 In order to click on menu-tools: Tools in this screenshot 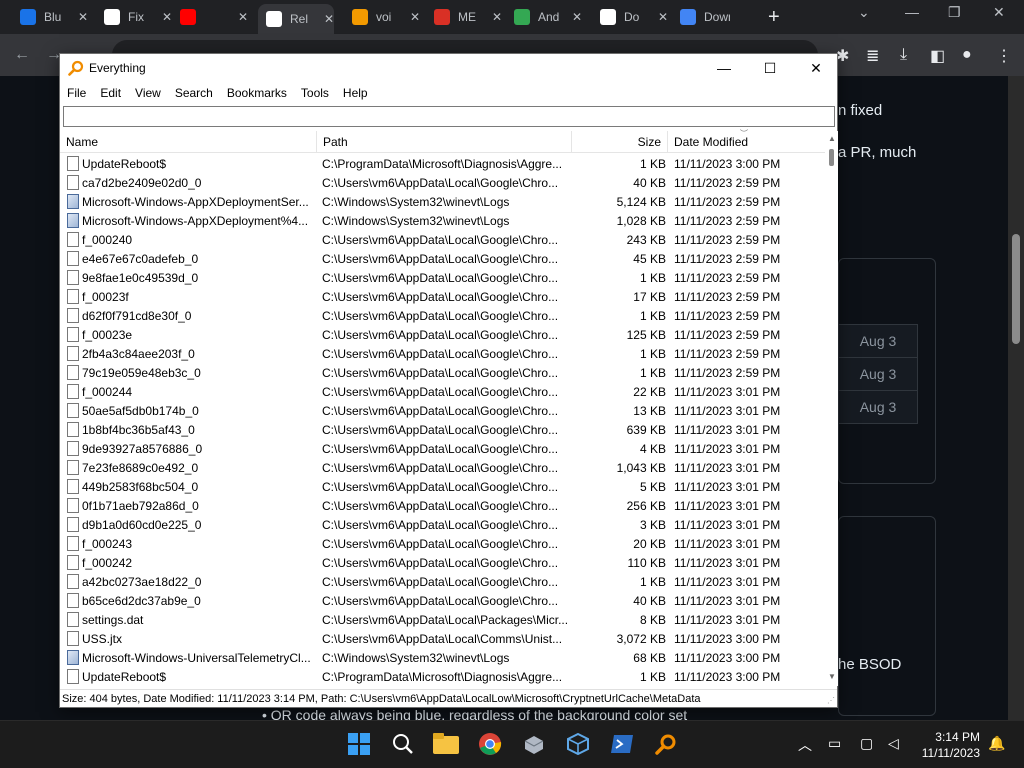, I will do `click(315, 93)`.